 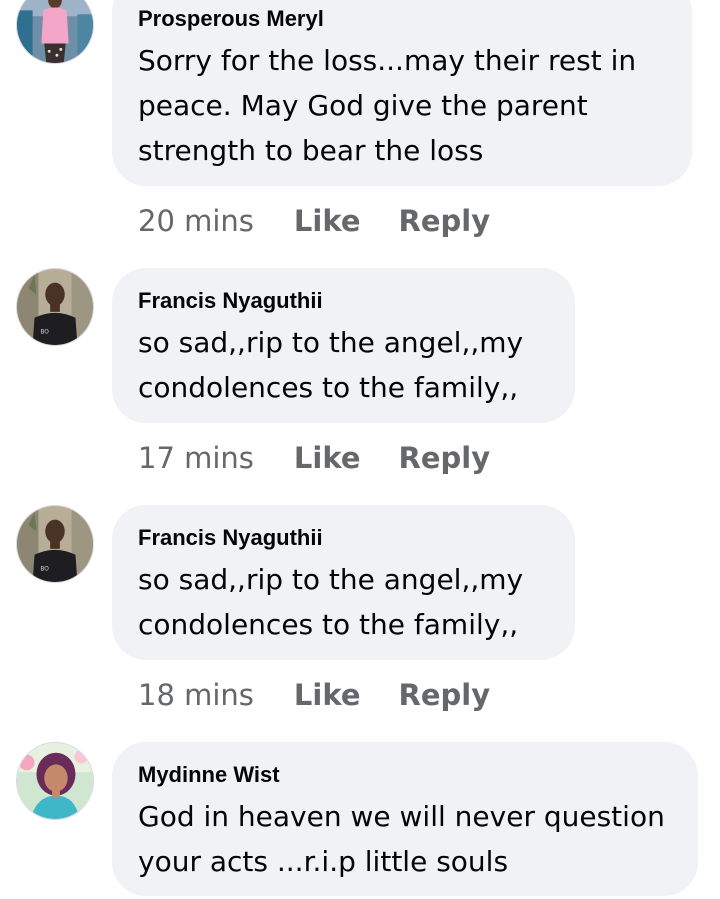 I want to click on comment-timestamp: 18 mins, so click(x=196, y=695).